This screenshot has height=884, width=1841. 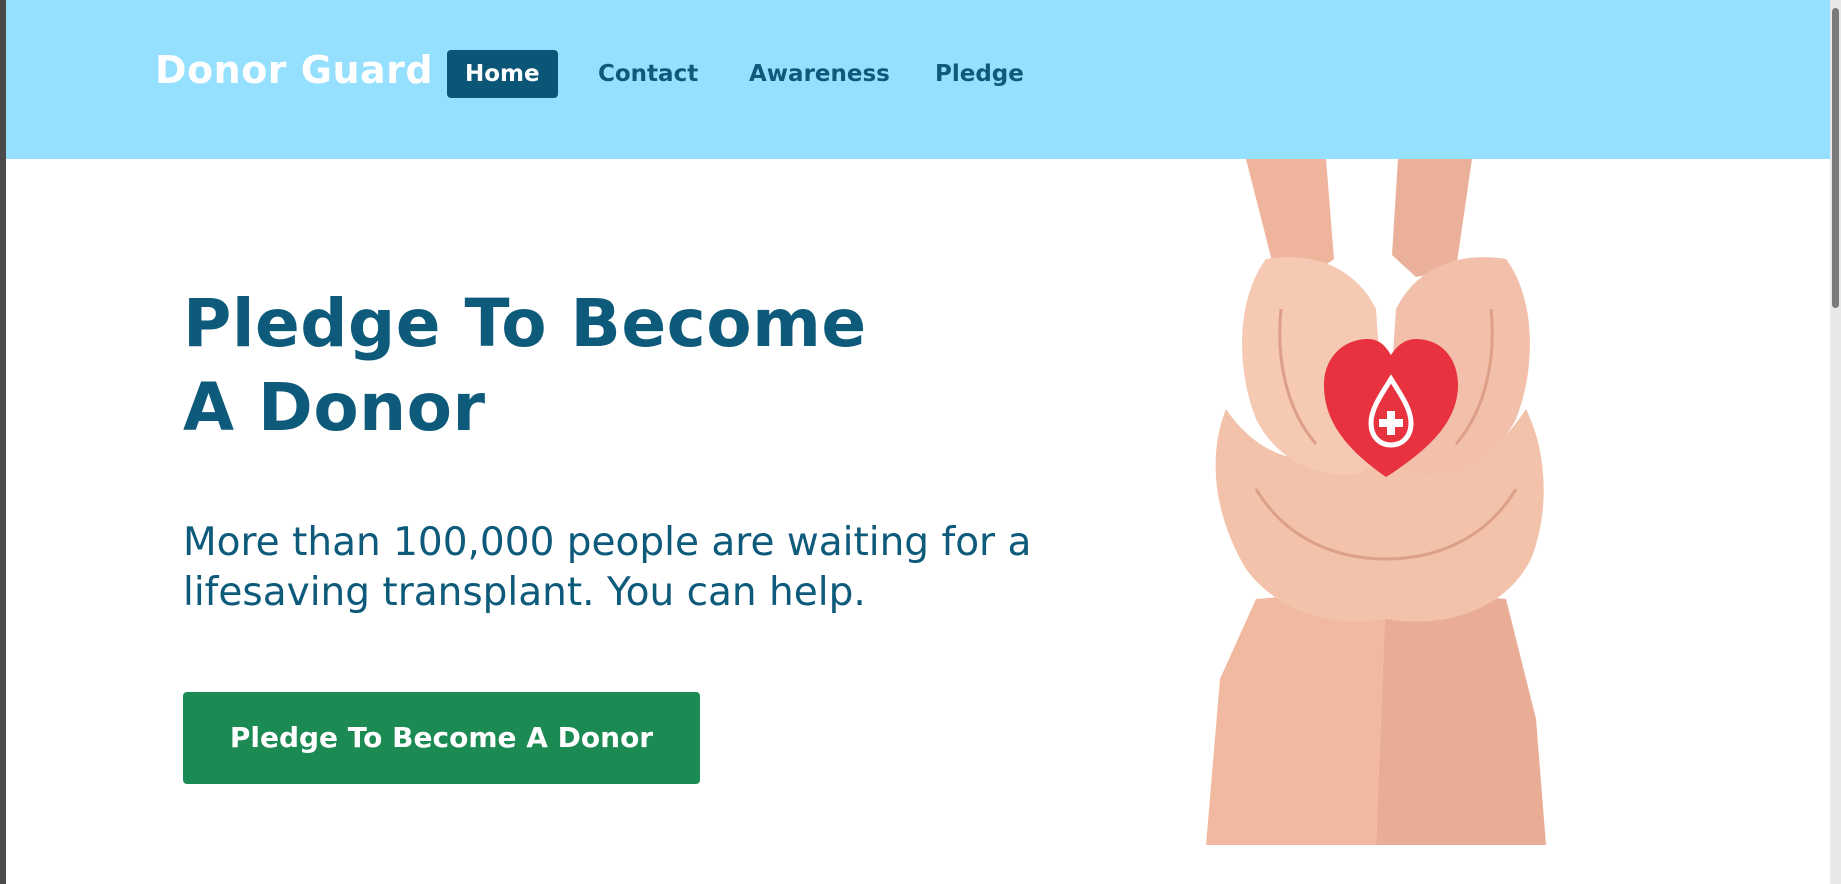 I want to click on brand-logo: Donor Guard, so click(x=294, y=70).